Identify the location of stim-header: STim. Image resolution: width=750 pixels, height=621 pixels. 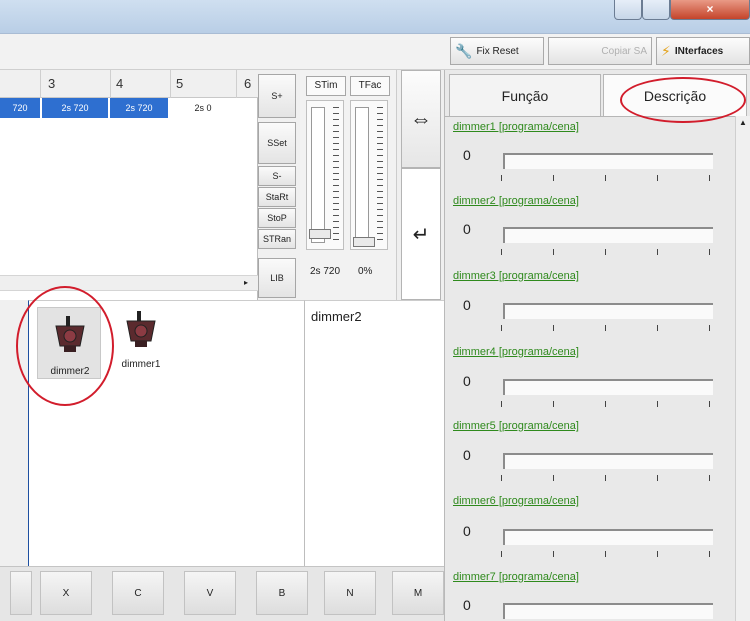
(326, 86).